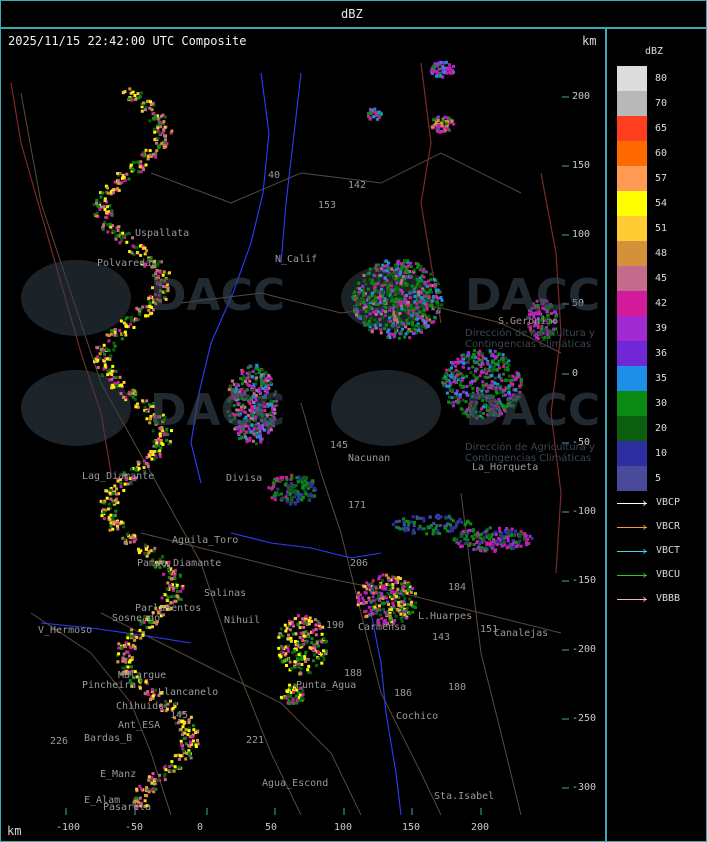 The image size is (707, 842). What do you see at coordinates (668, 502) in the screenshot?
I see `radar-name-label: VBCP` at bounding box center [668, 502].